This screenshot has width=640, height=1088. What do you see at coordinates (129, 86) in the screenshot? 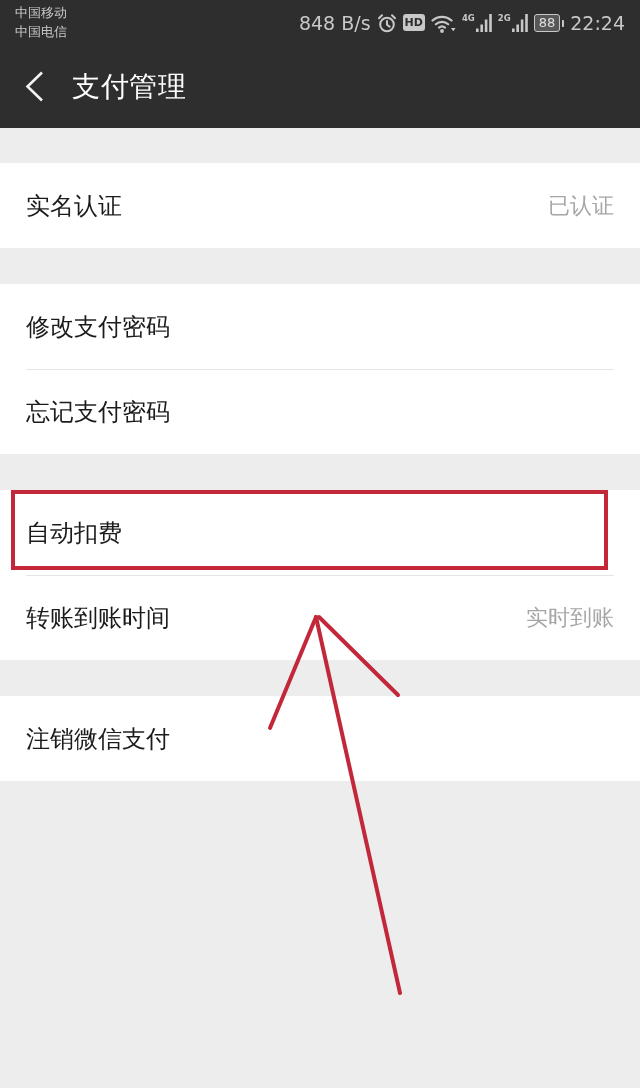
I see `page-title: 支付管理` at bounding box center [129, 86].